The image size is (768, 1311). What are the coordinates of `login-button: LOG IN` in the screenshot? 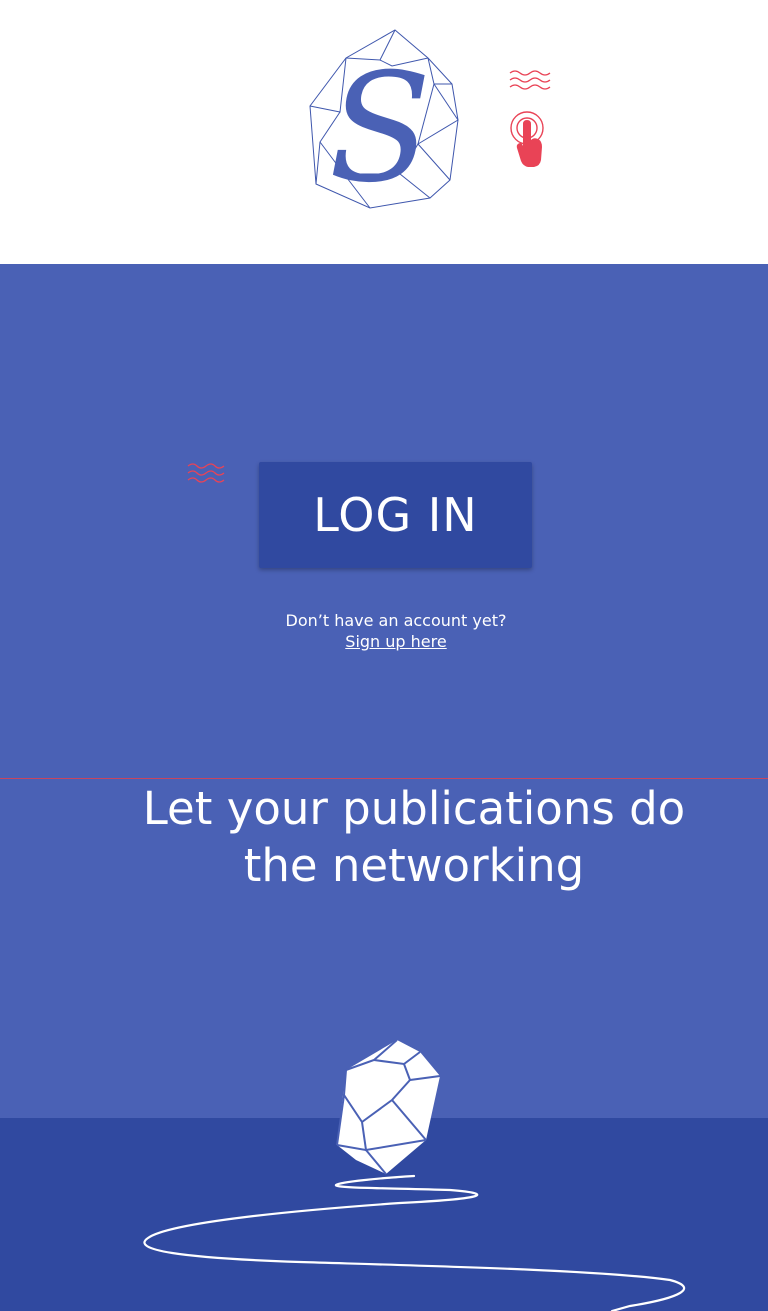 It's located at (395, 515).